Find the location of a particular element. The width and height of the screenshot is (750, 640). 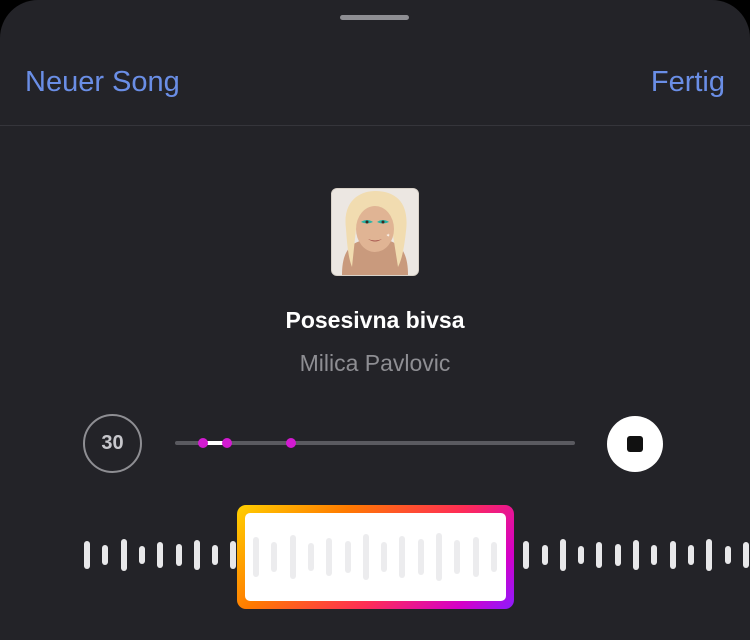

song-artist: Milica Pavlovic is located at coordinates (375, 363).